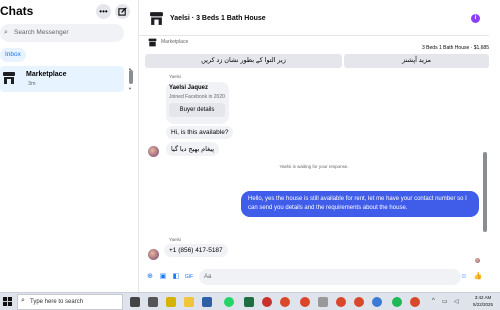  I want to click on gif-icon: GIF, so click(189, 277).